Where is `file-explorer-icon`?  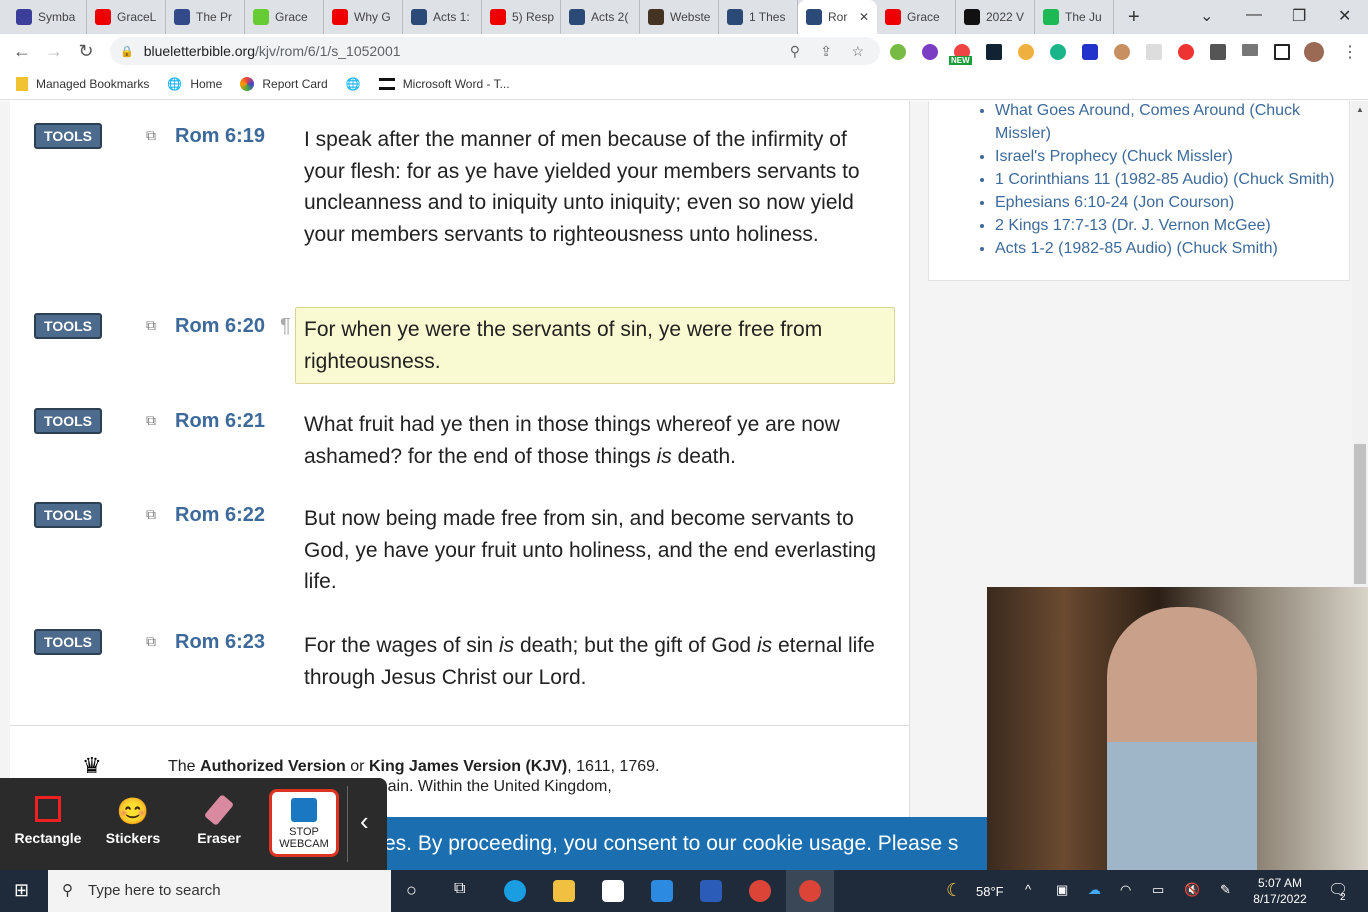 file-explorer-icon is located at coordinates (564, 891).